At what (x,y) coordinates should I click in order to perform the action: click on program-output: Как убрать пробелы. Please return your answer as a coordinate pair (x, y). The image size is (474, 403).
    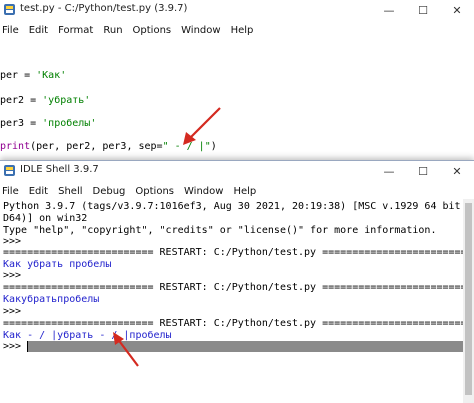
    Looking at the image, I should click on (57, 264).